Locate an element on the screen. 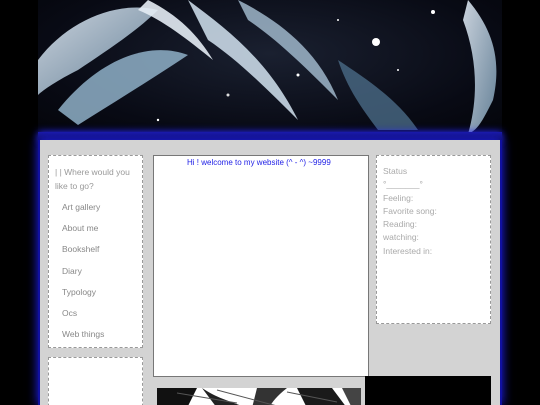 The image size is (540, 405). manga-panel-image is located at coordinates (259, 396).